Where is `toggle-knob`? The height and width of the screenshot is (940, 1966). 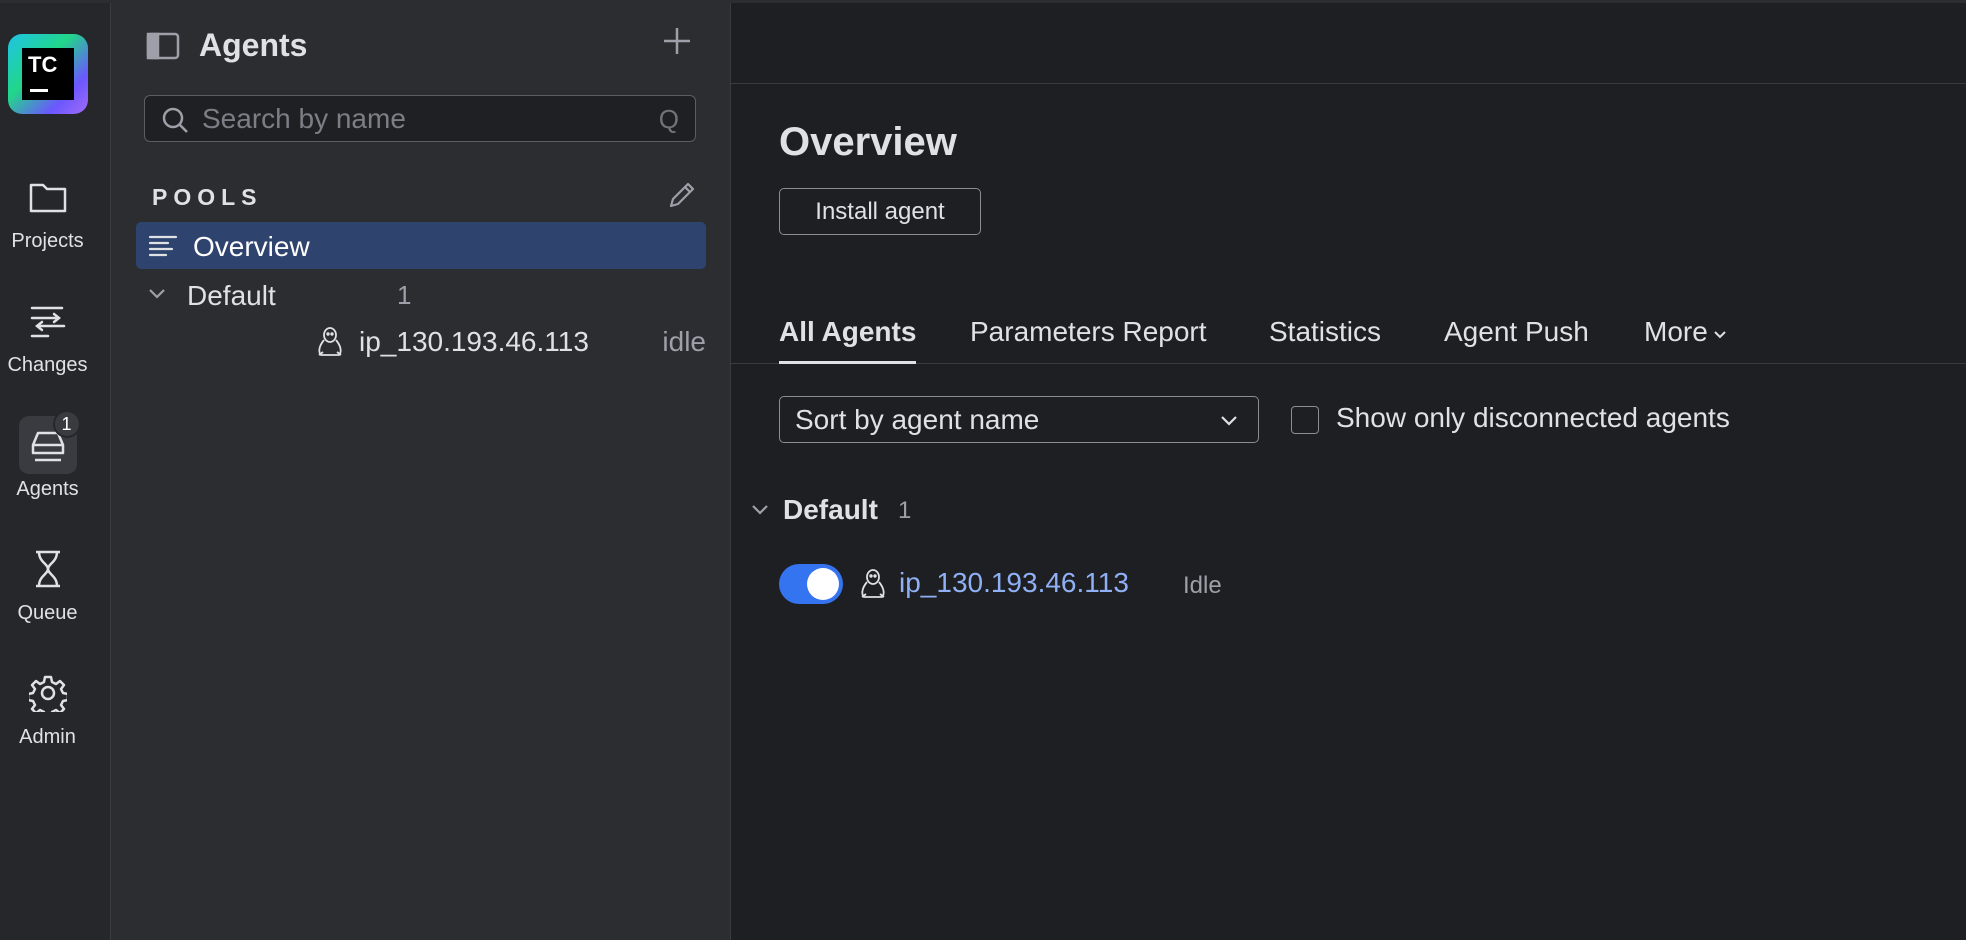
toggle-knob is located at coordinates (823, 584).